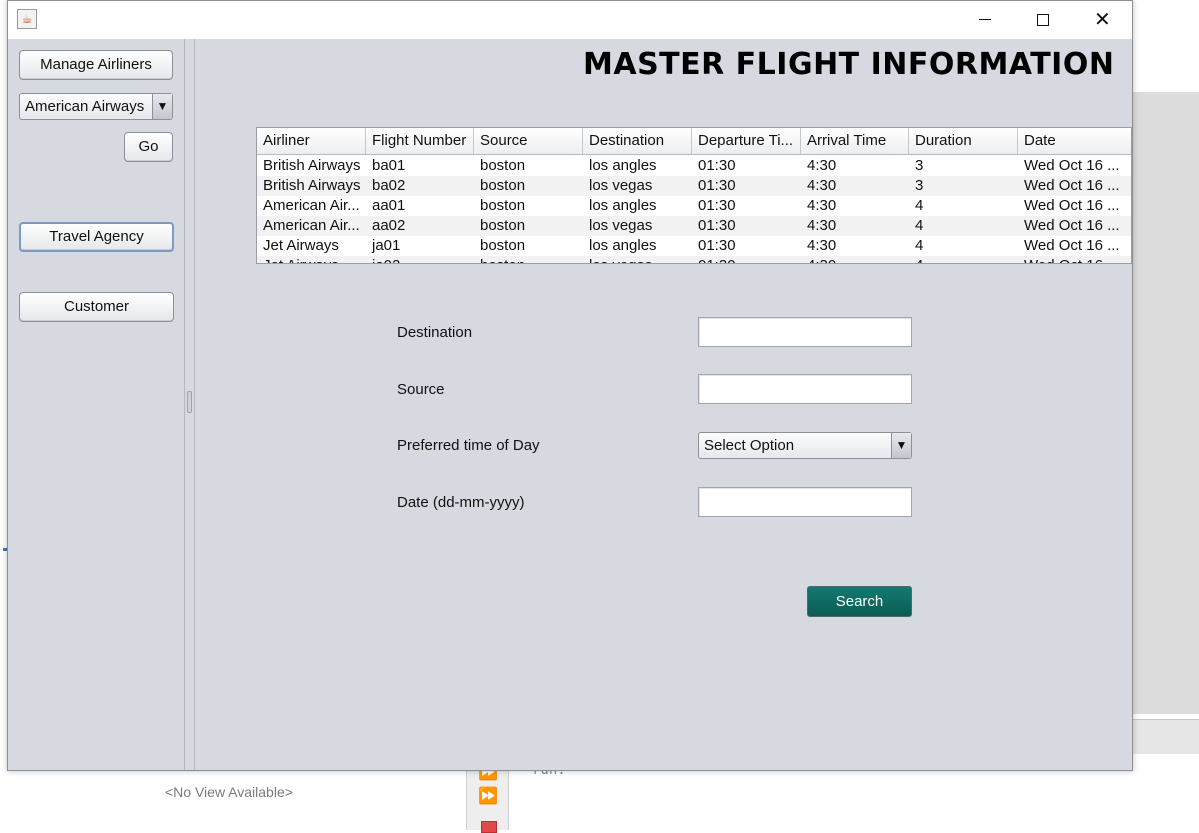 The image size is (1199, 833). I want to click on no-view-label: <No View Available>, so click(229, 792).